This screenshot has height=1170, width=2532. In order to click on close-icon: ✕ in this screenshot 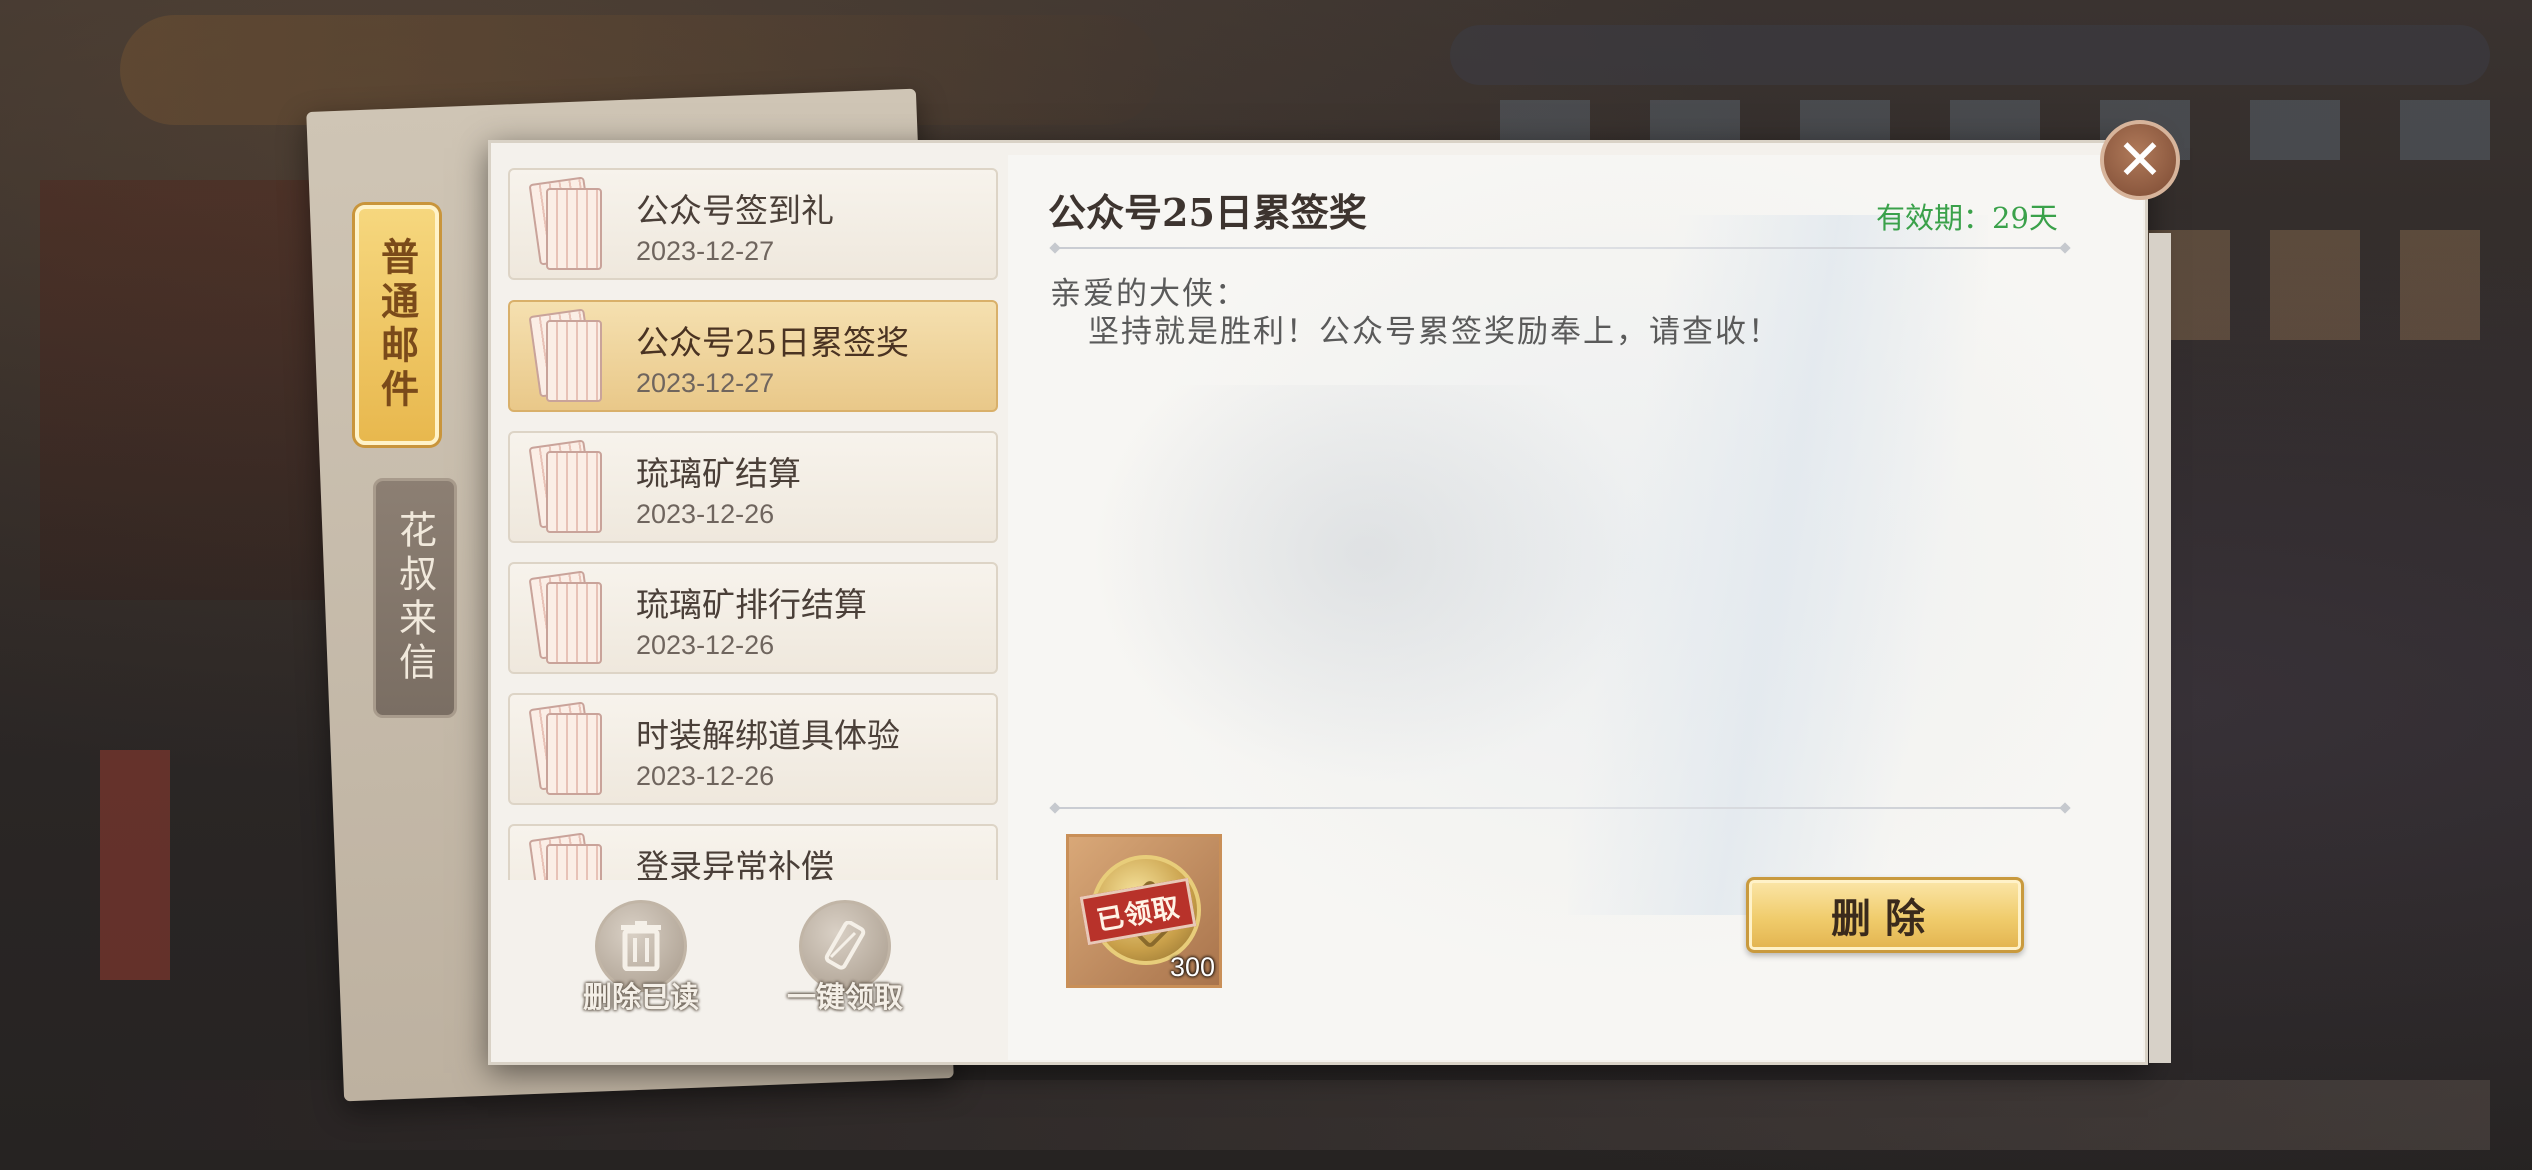, I will do `click(2140, 160)`.